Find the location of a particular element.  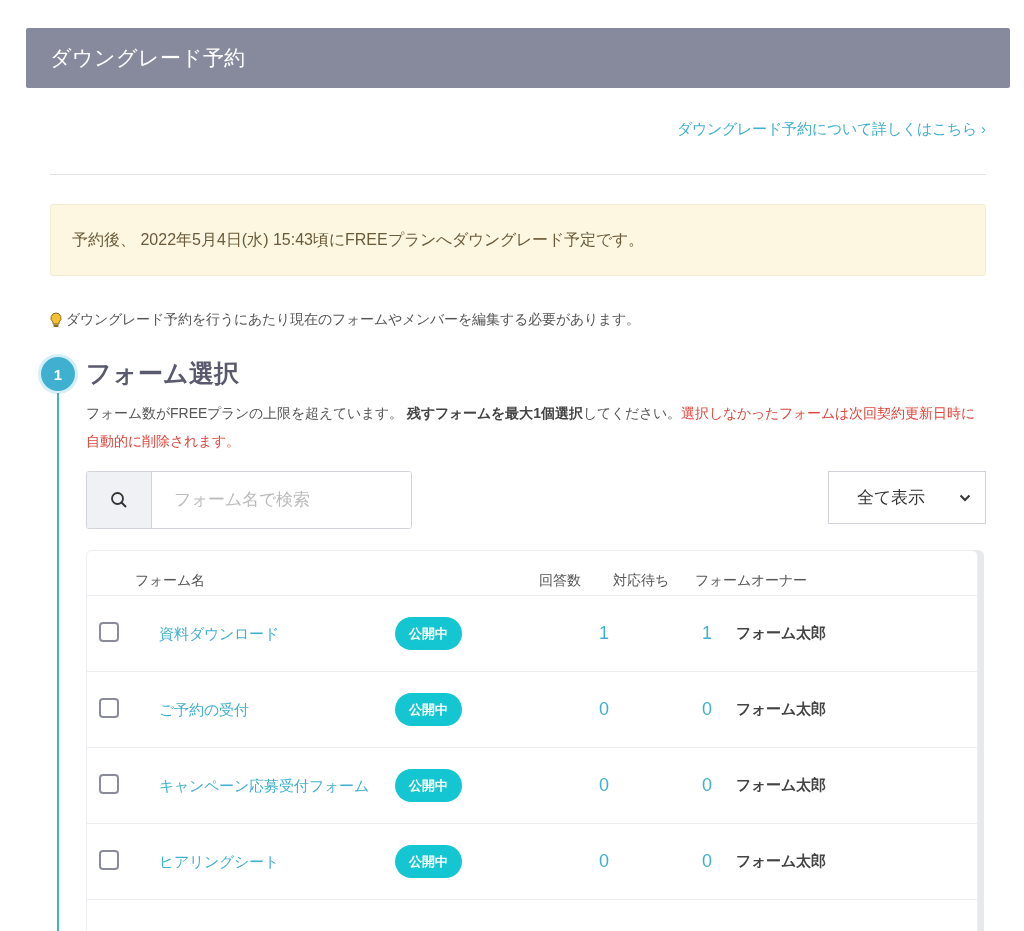

lightbulb-icon is located at coordinates (56, 320).